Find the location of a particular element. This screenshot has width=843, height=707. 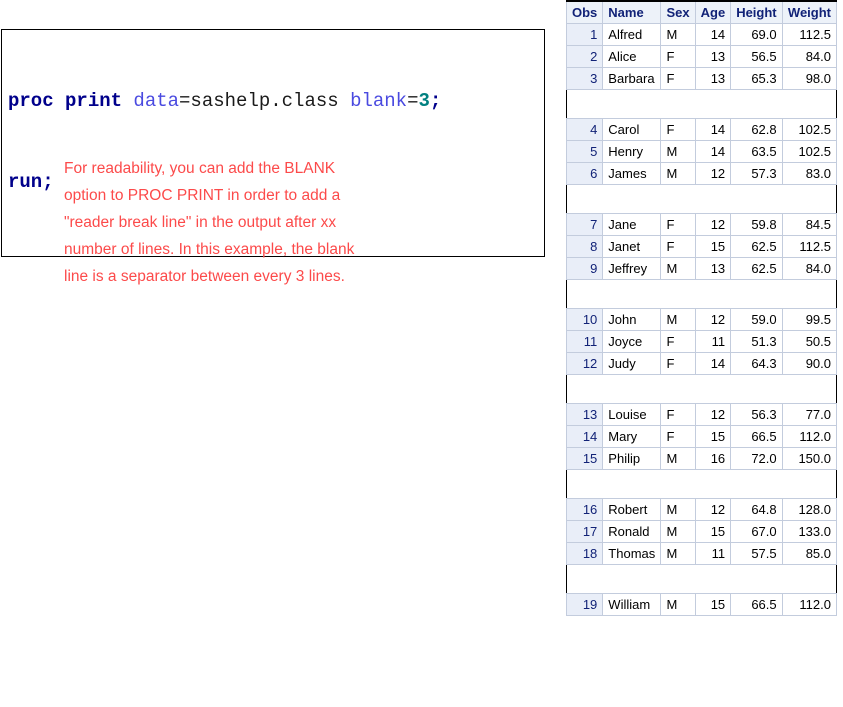

cell-height: 72.0 is located at coordinates (756, 458).